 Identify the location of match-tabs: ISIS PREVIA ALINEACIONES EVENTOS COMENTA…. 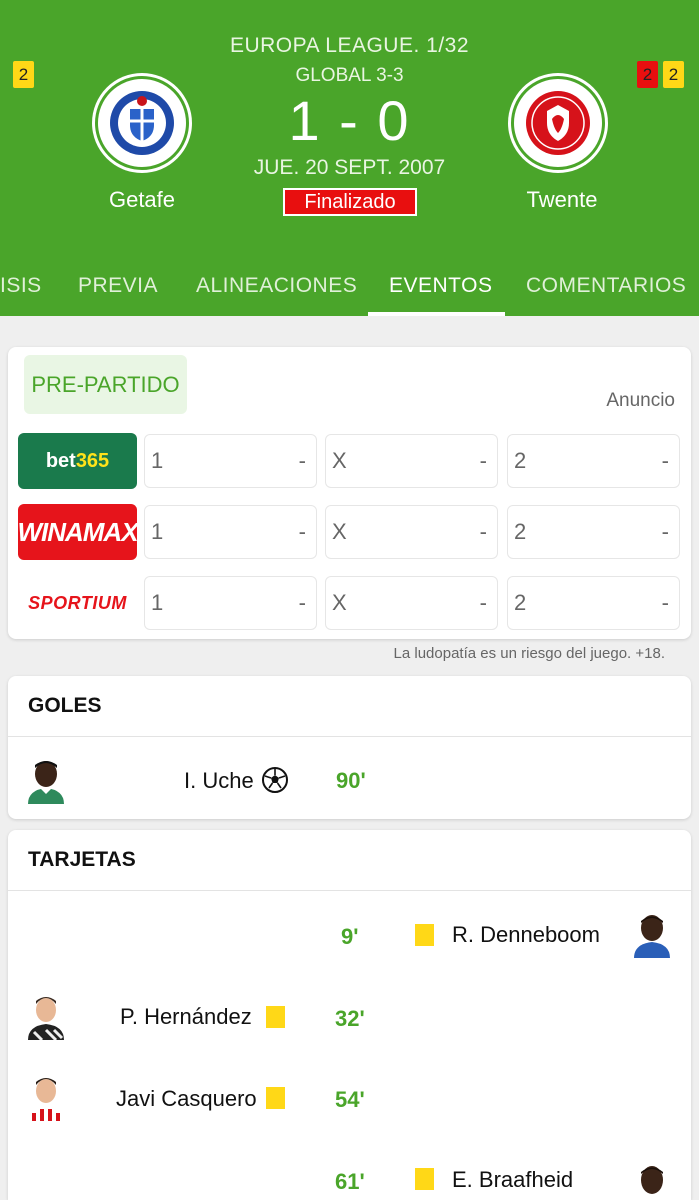
(349, 289).